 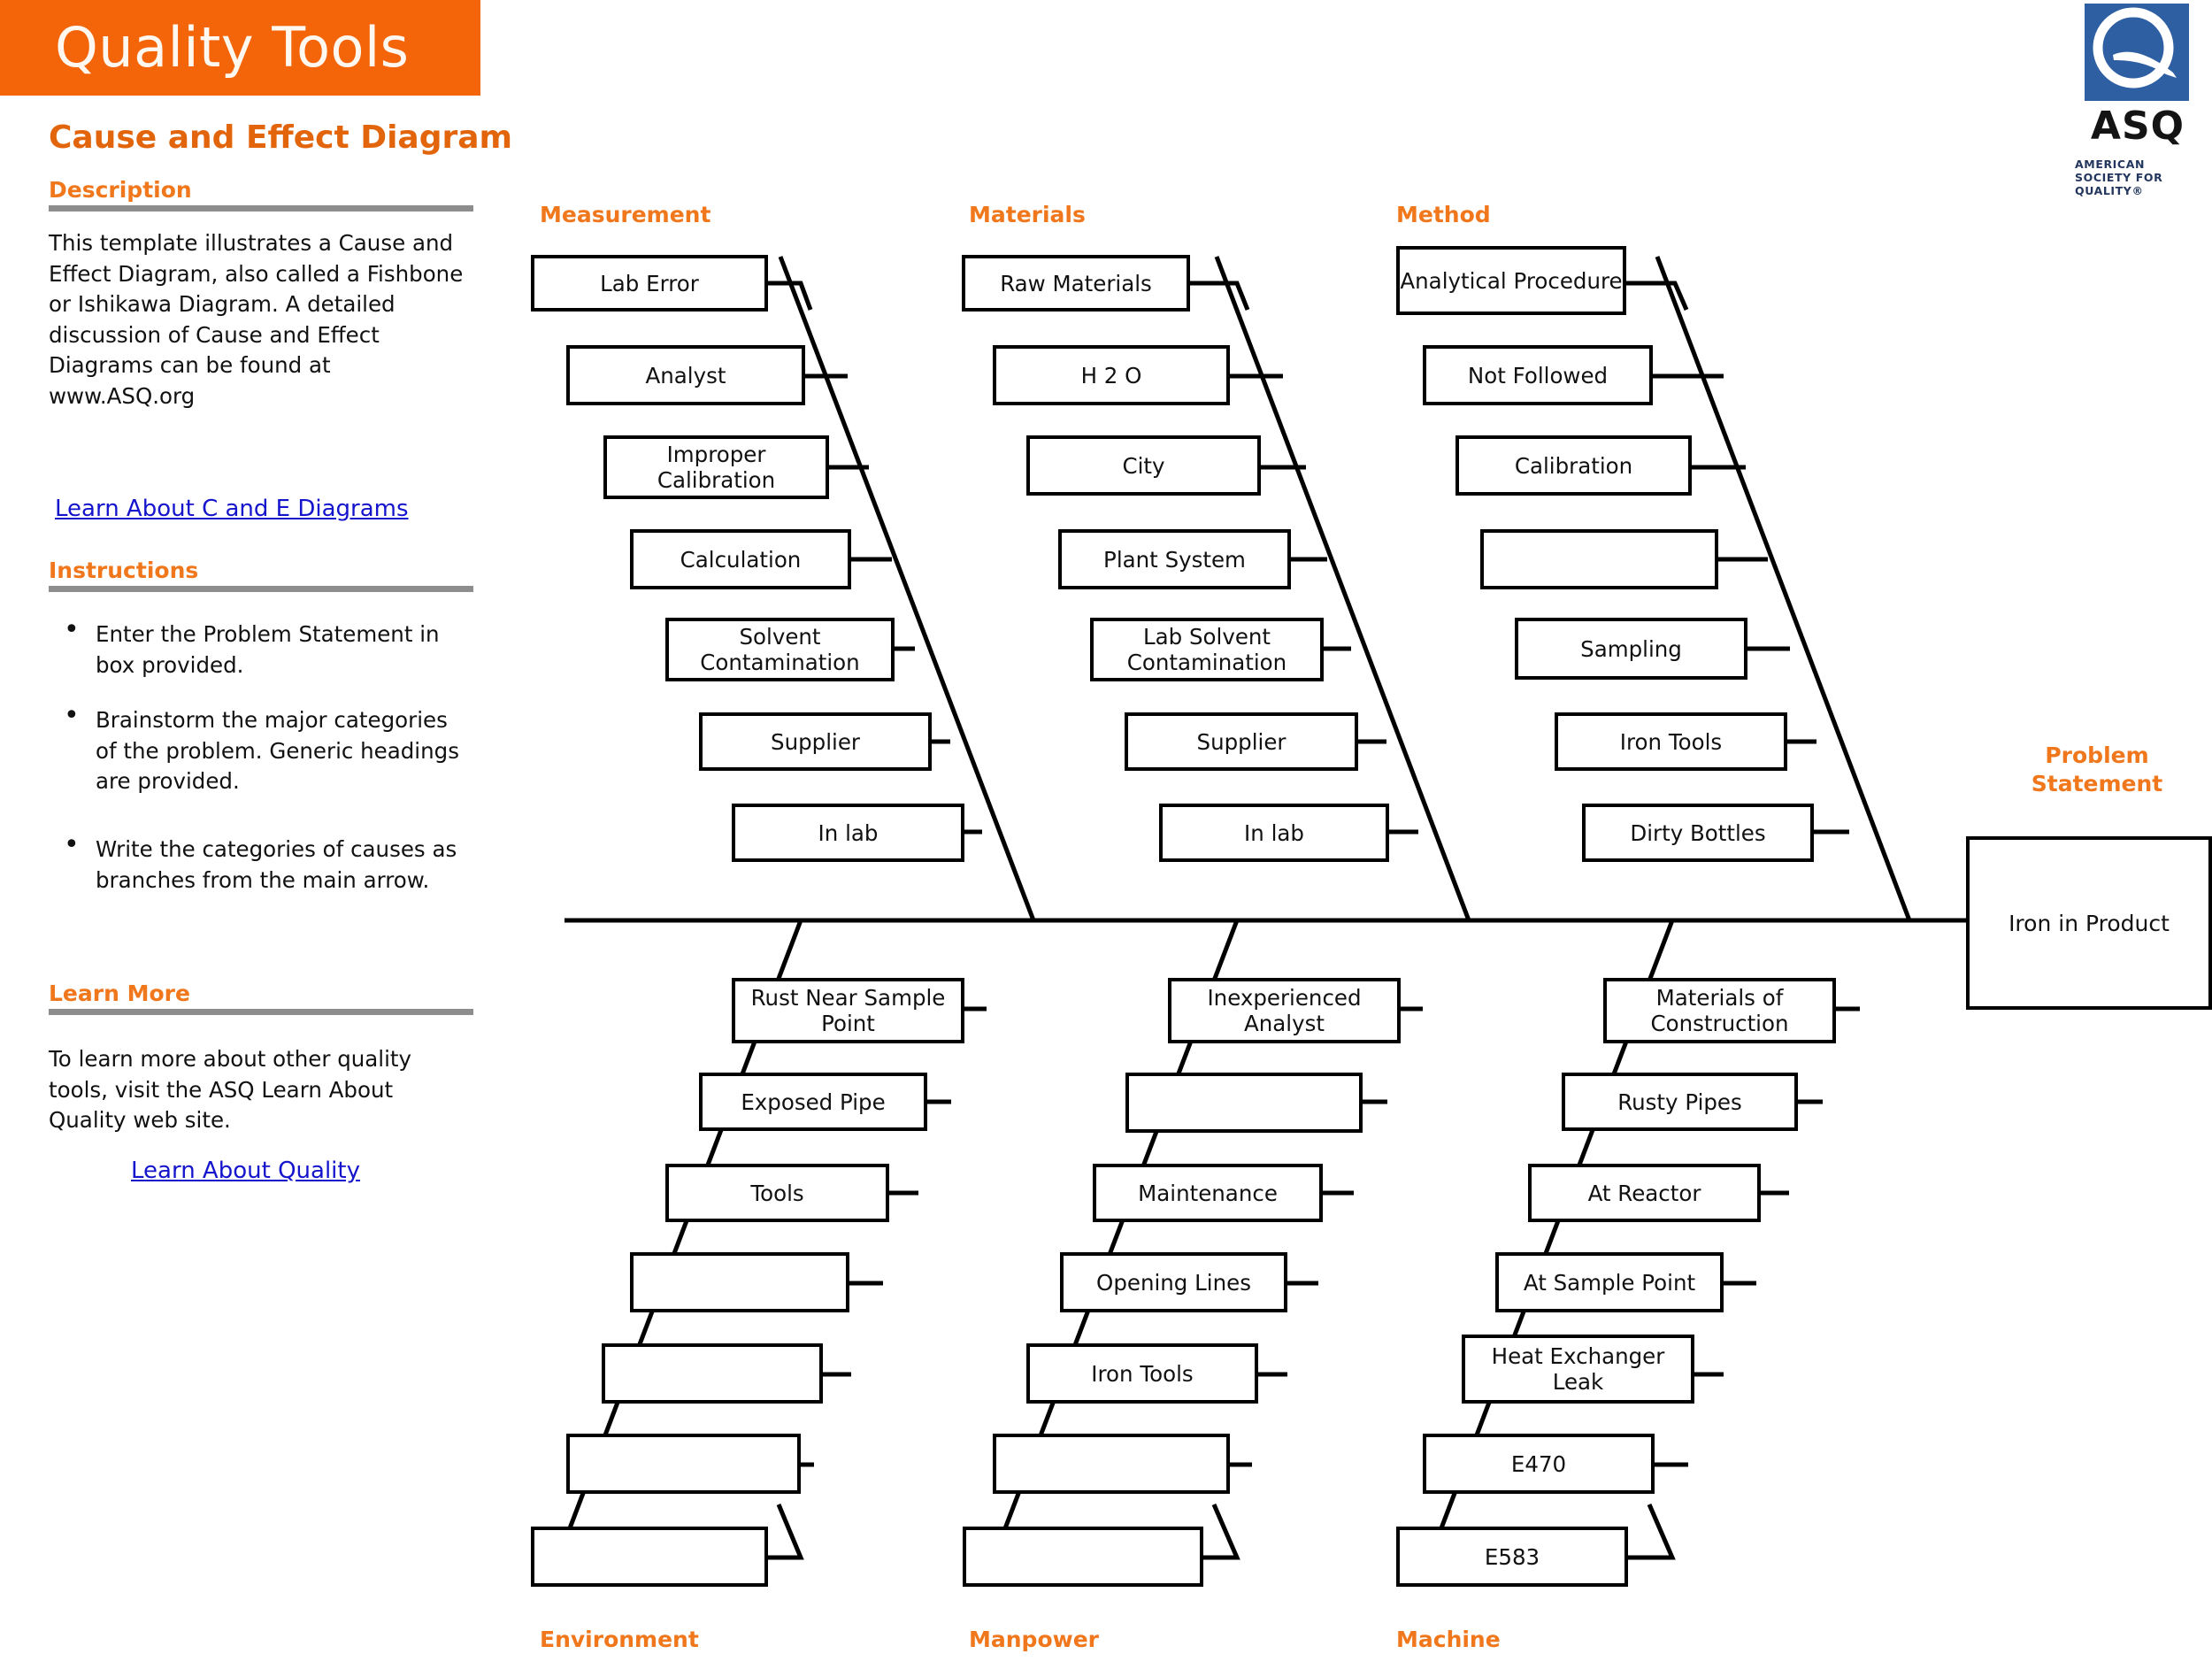 What do you see at coordinates (1645, 1193) in the screenshot?
I see `cause-box: At Reactor` at bounding box center [1645, 1193].